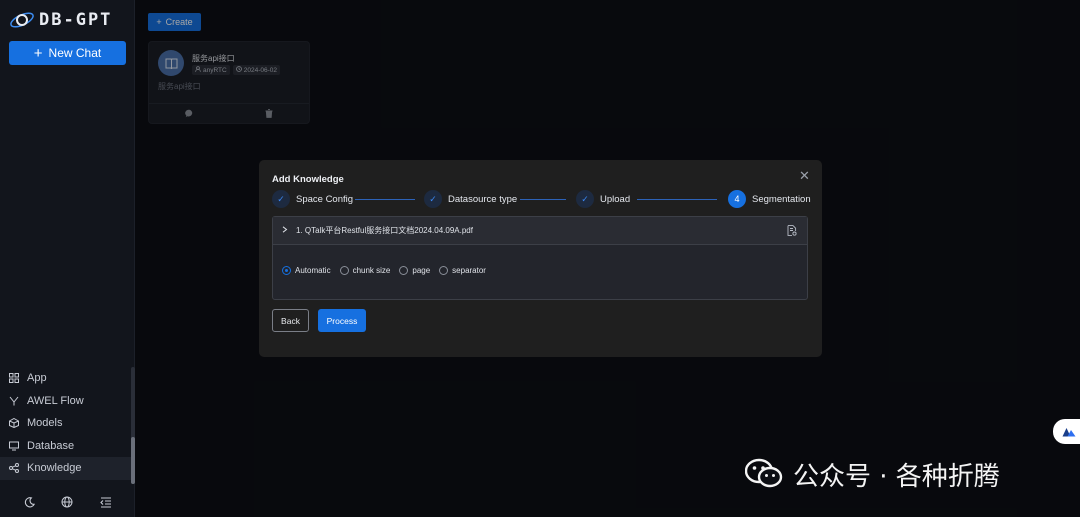 The height and width of the screenshot is (517, 1080). I want to click on sidebar-item-label: AWEL Flow, so click(55, 400).